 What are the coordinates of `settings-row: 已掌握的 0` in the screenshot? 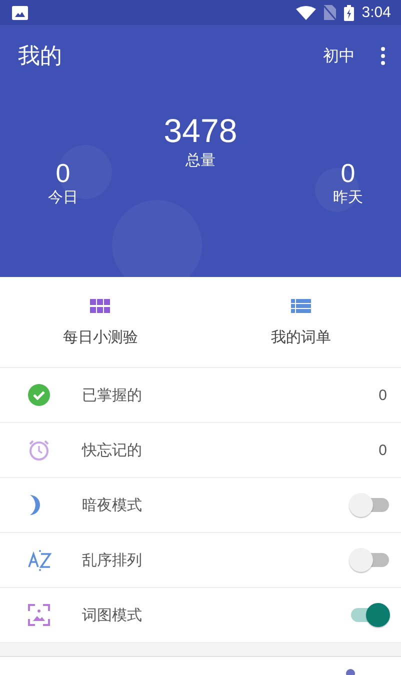 It's located at (200, 395).